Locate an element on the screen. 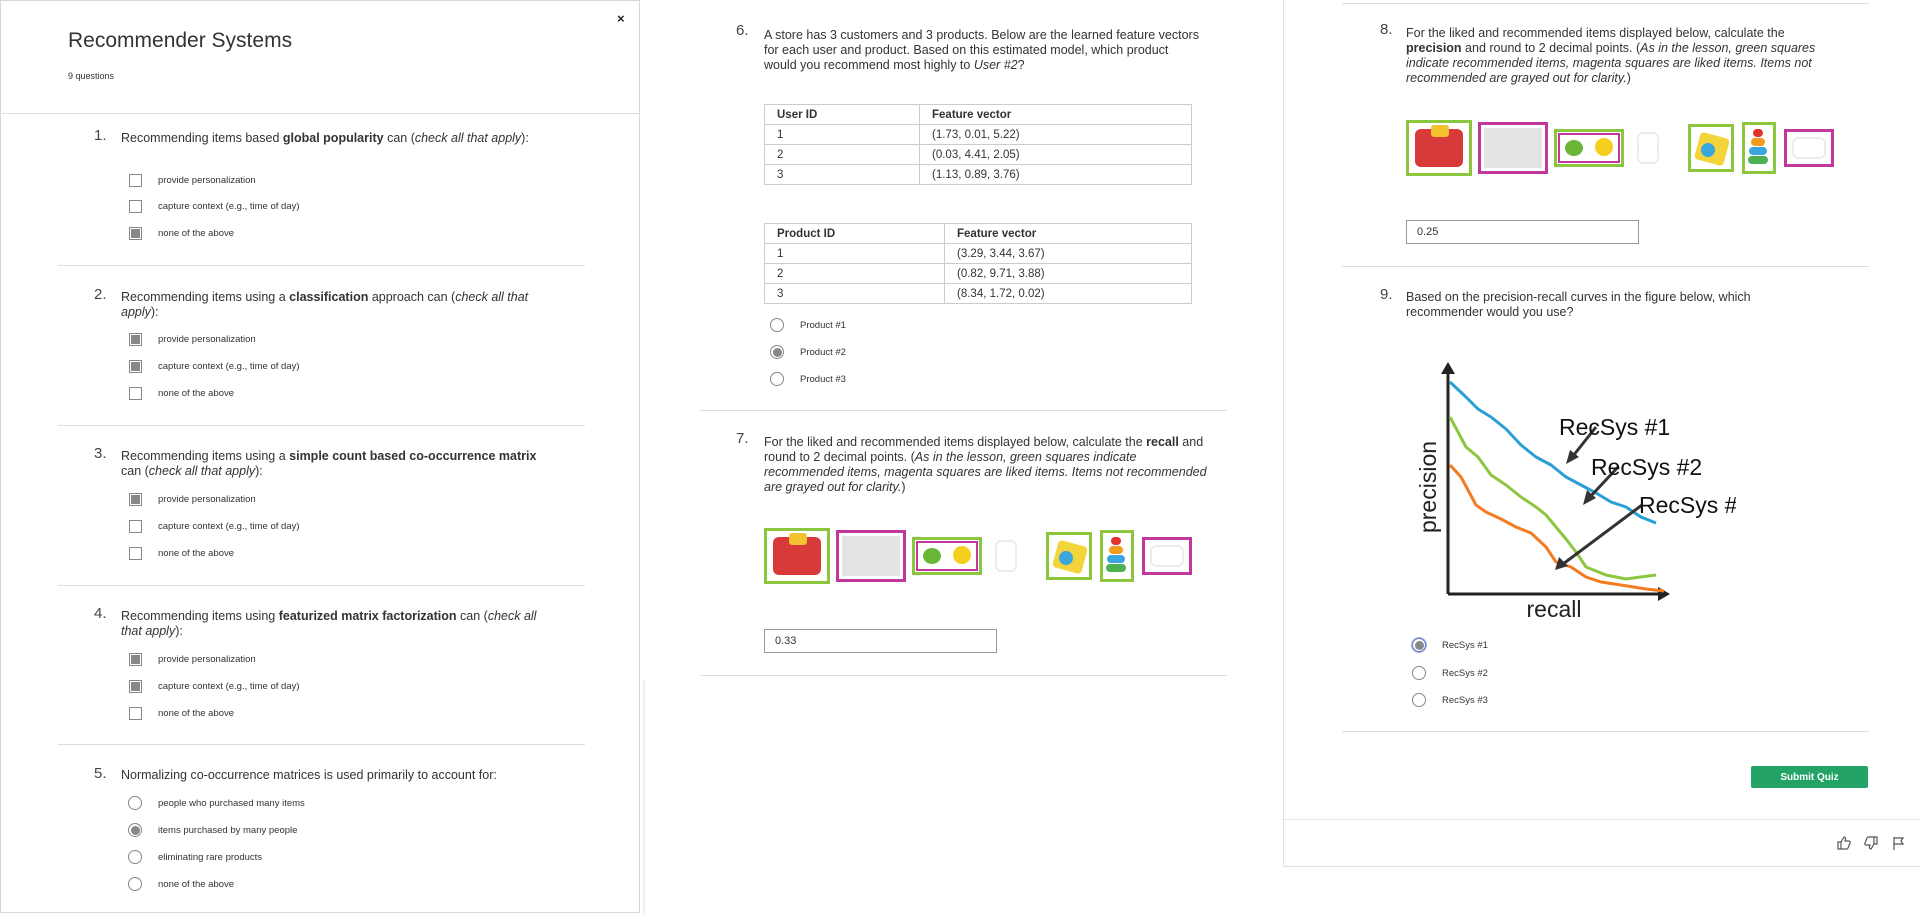 This screenshot has height=915, width=1920. question-number: 7. is located at coordinates (742, 438).